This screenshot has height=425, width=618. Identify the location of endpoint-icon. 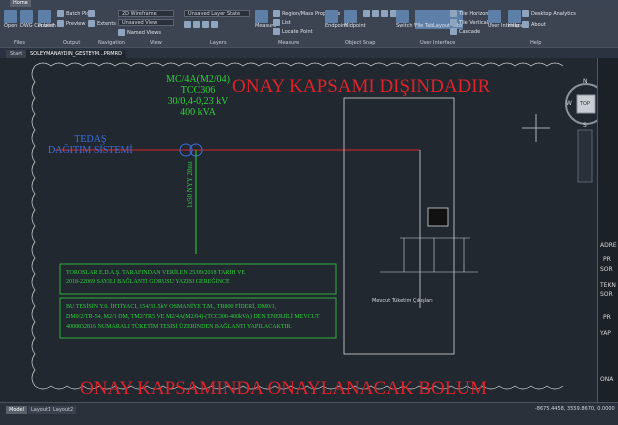
(331, 16).